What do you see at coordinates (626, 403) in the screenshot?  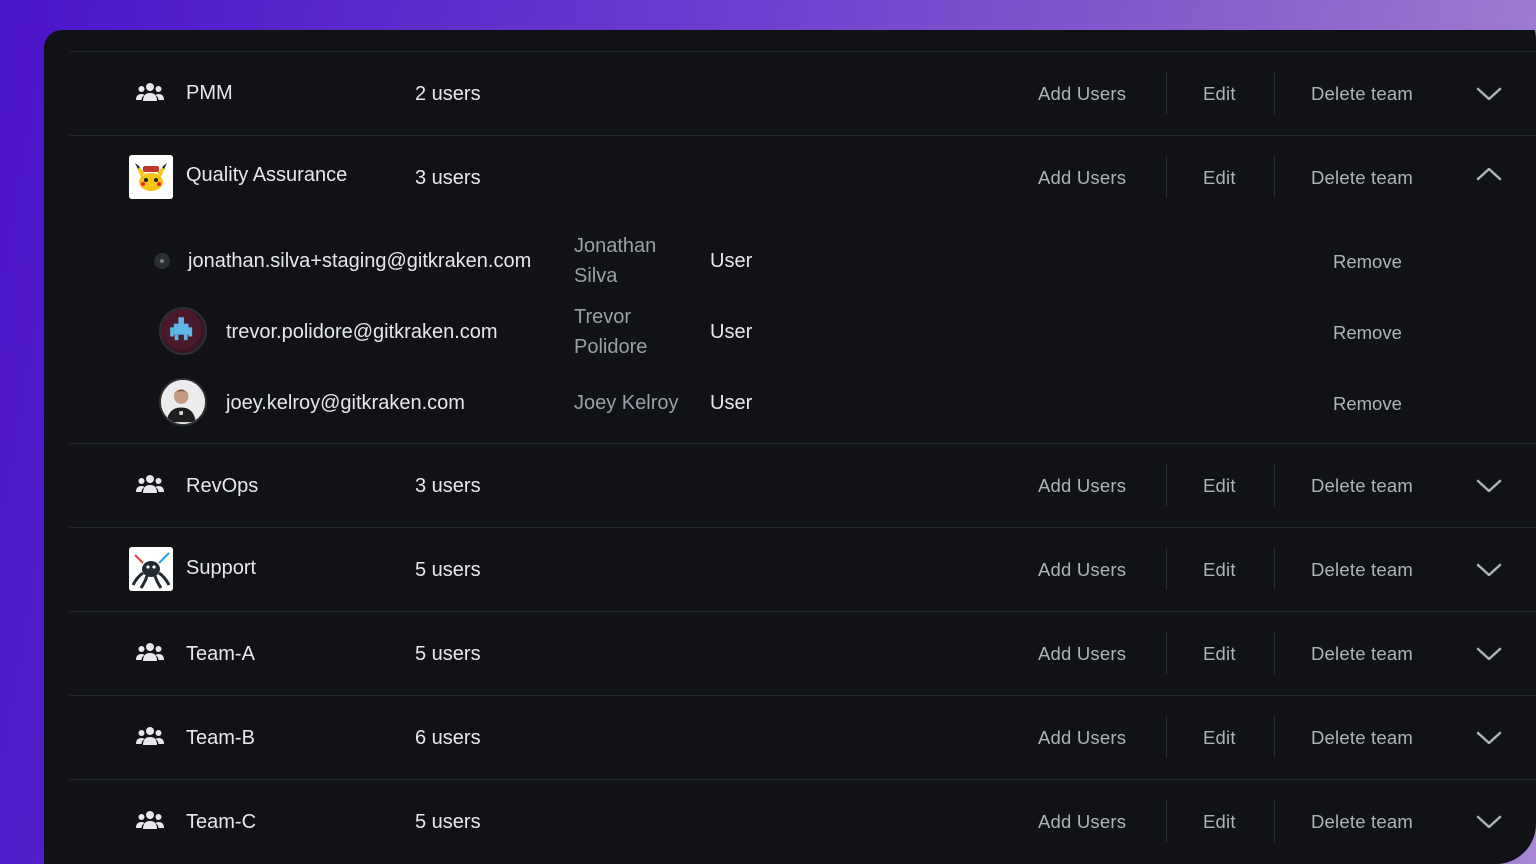 I see `member-name: Joey Kelroy` at bounding box center [626, 403].